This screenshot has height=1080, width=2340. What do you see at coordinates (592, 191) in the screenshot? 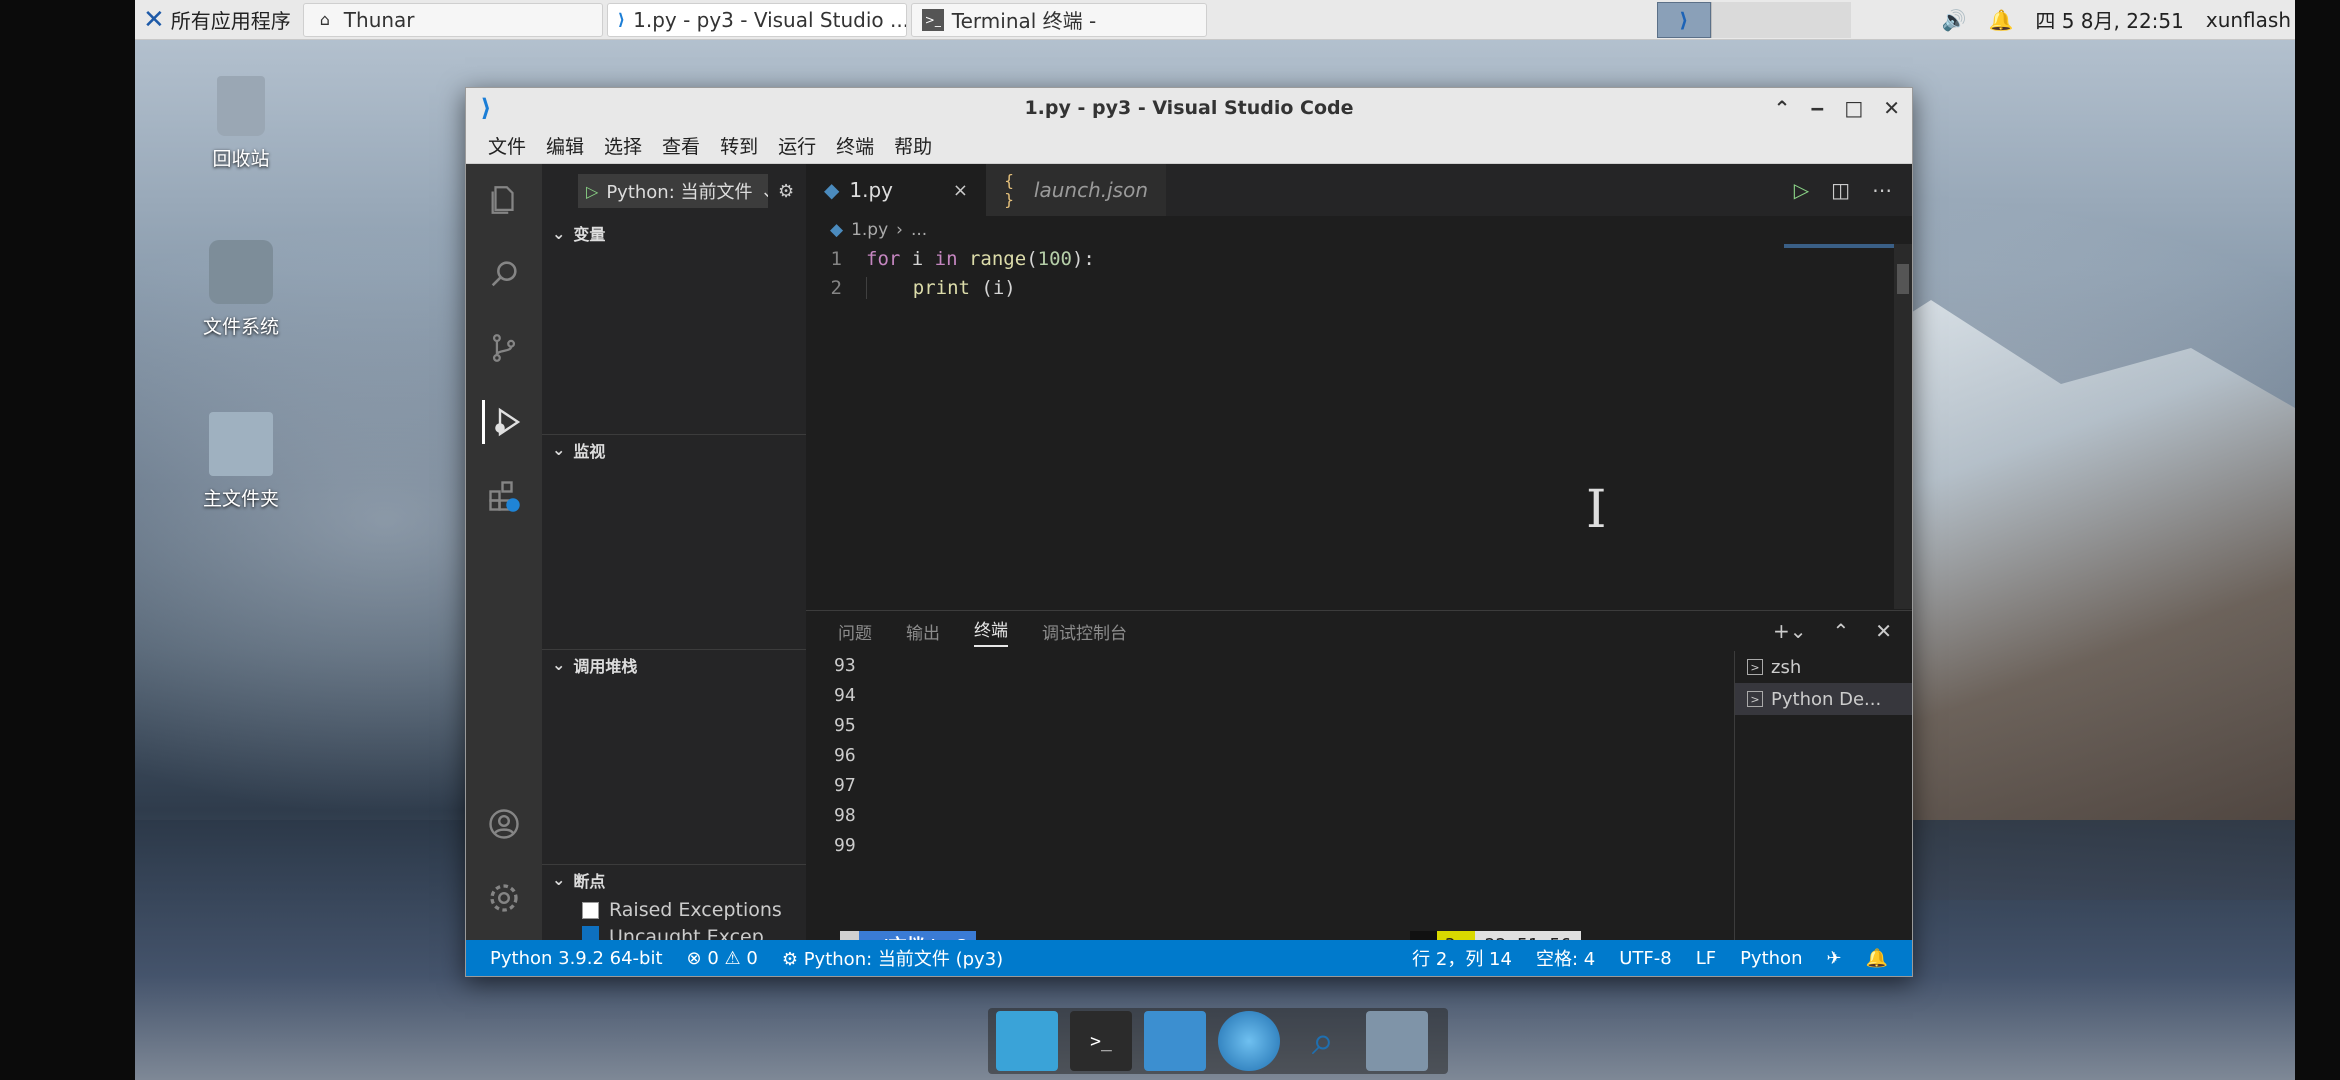
I see `start-debugging-icon: ▷` at bounding box center [592, 191].